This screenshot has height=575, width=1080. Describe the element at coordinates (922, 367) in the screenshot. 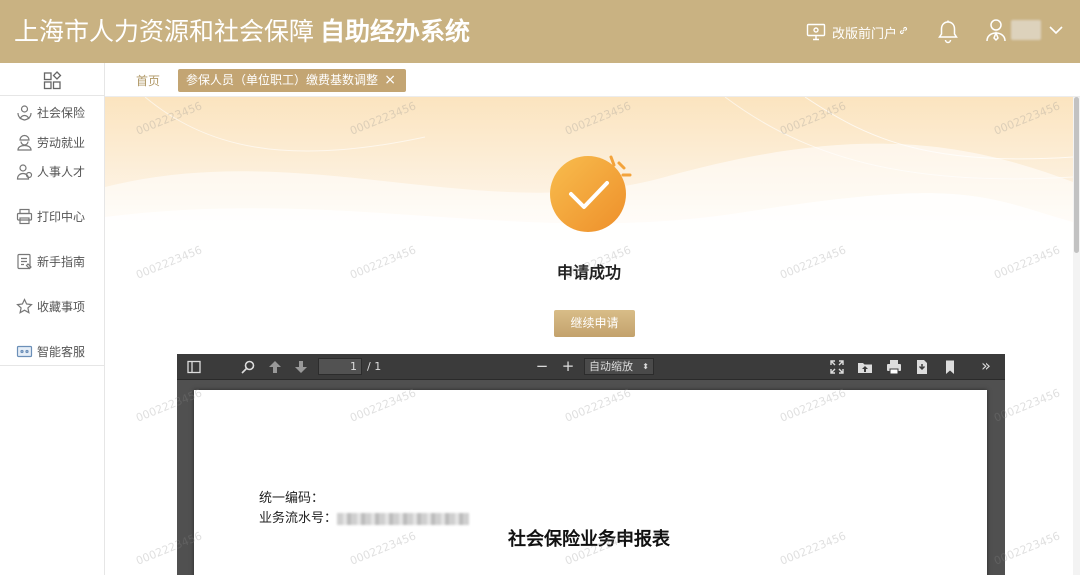

I see `download-icon` at that location.